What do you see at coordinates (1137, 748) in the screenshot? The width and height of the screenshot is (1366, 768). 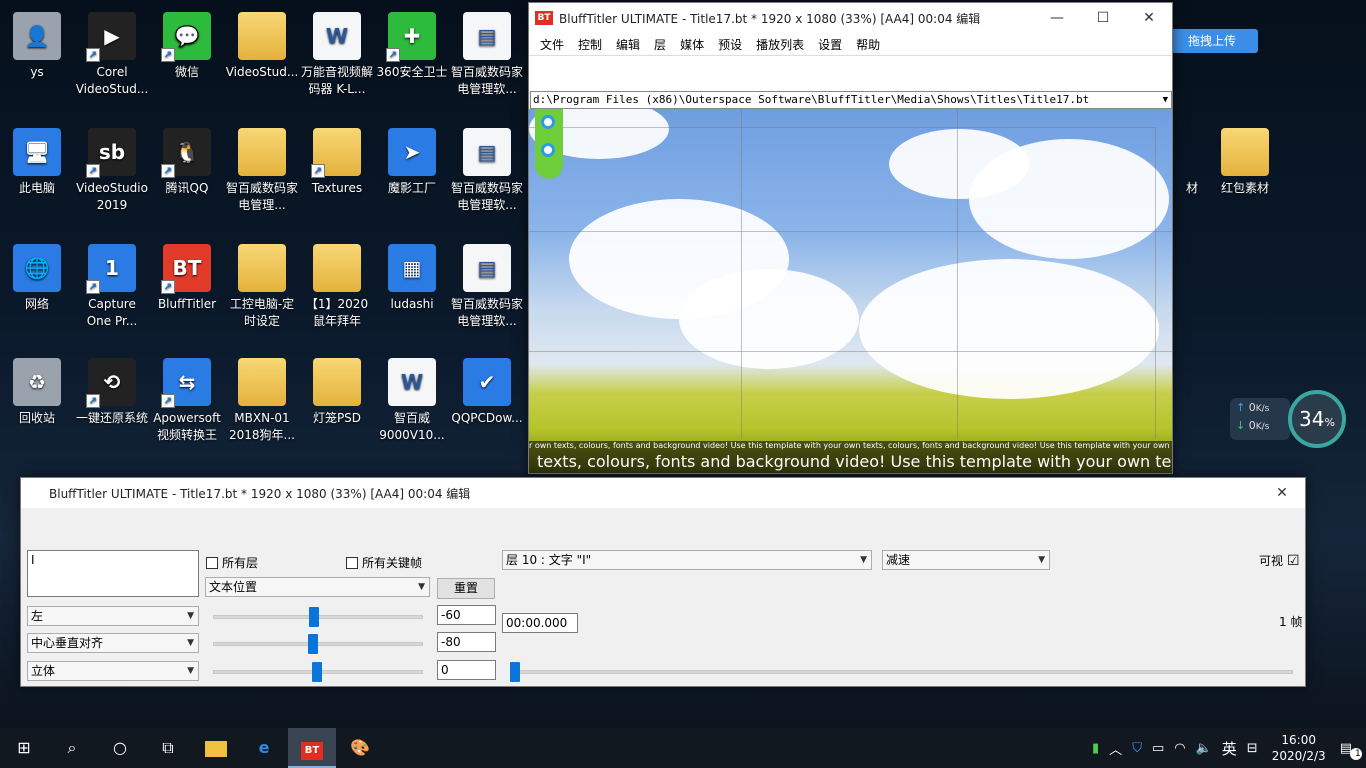 I see `shield-icon: ⛉` at bounding box center [1137, 748].